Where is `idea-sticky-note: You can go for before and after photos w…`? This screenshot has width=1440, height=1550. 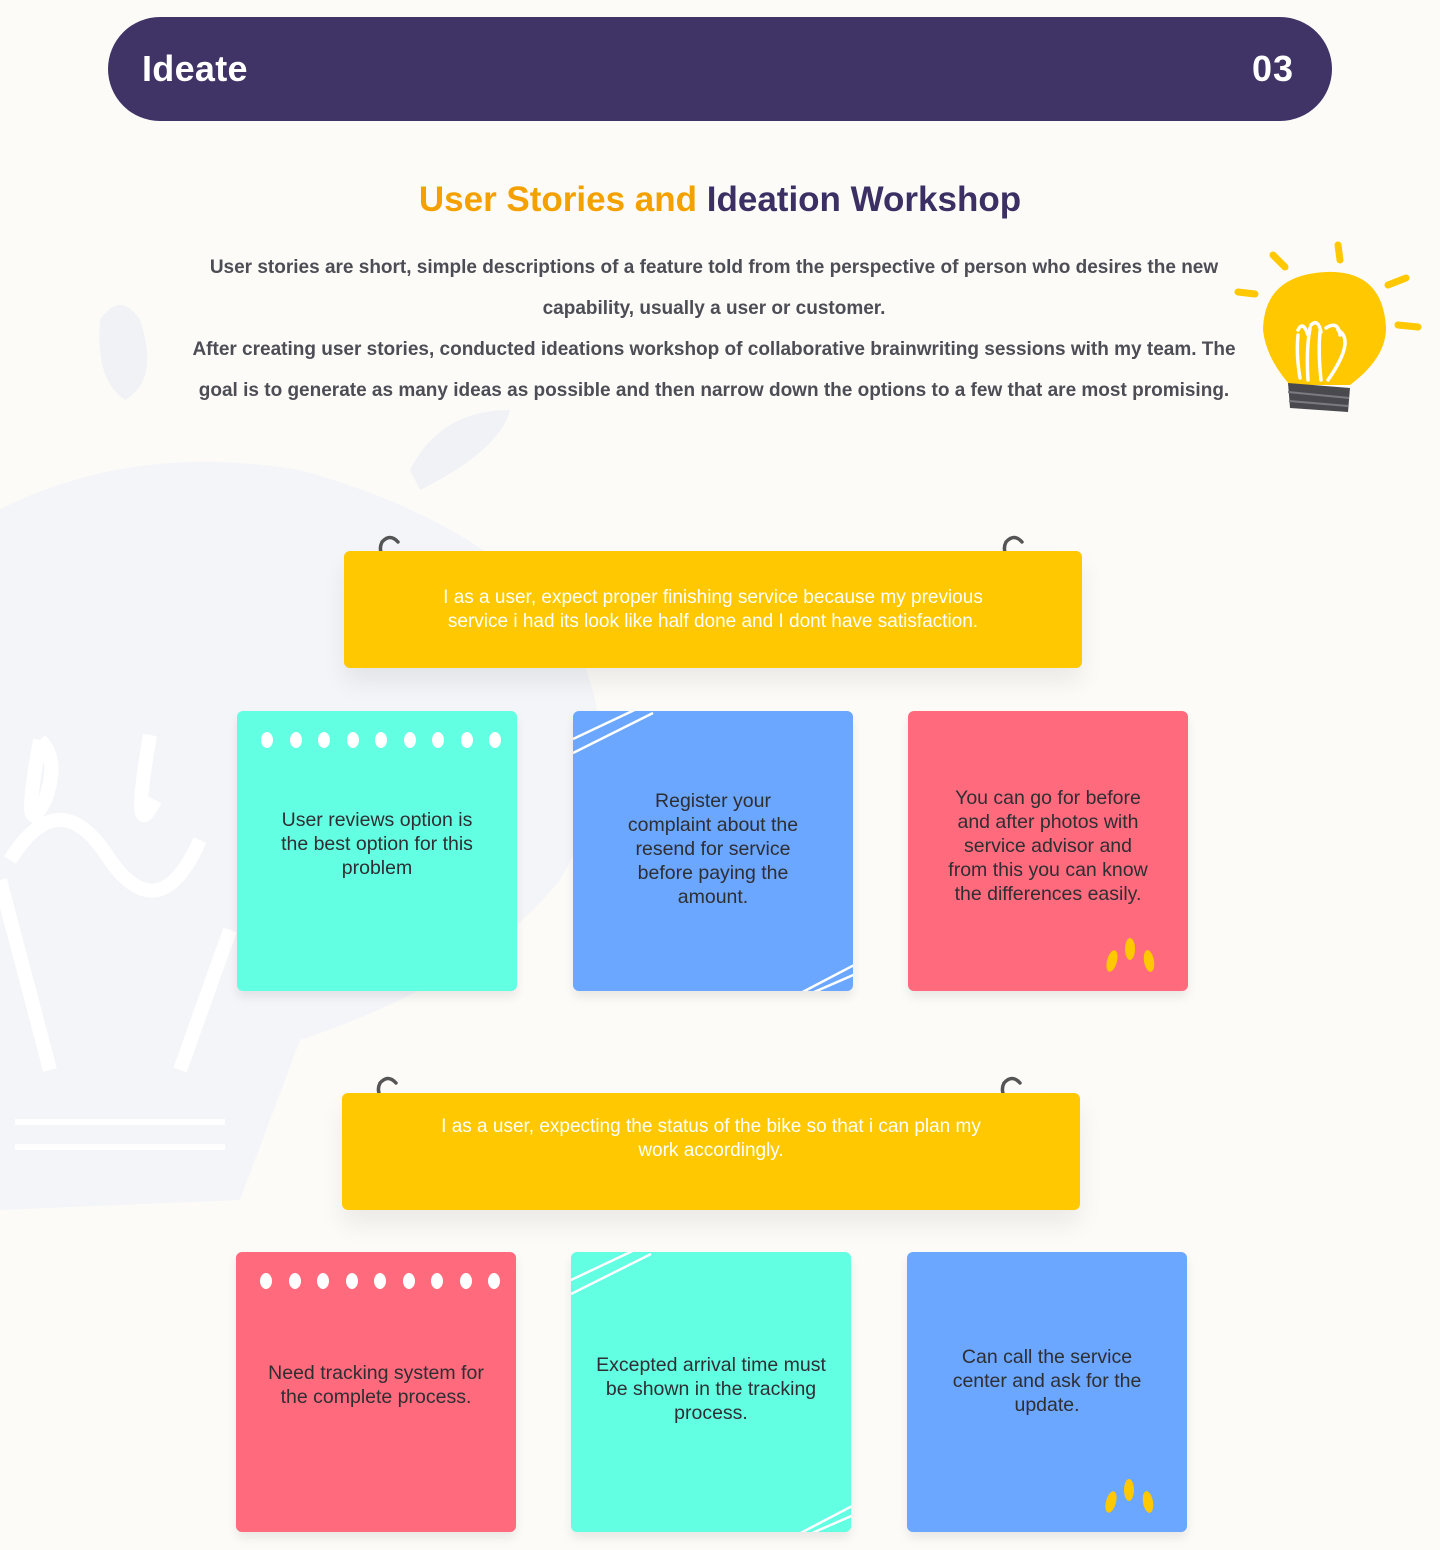 idea-sticky-note: You can go for before and after photos w… is located at coordinates (1048, 851).